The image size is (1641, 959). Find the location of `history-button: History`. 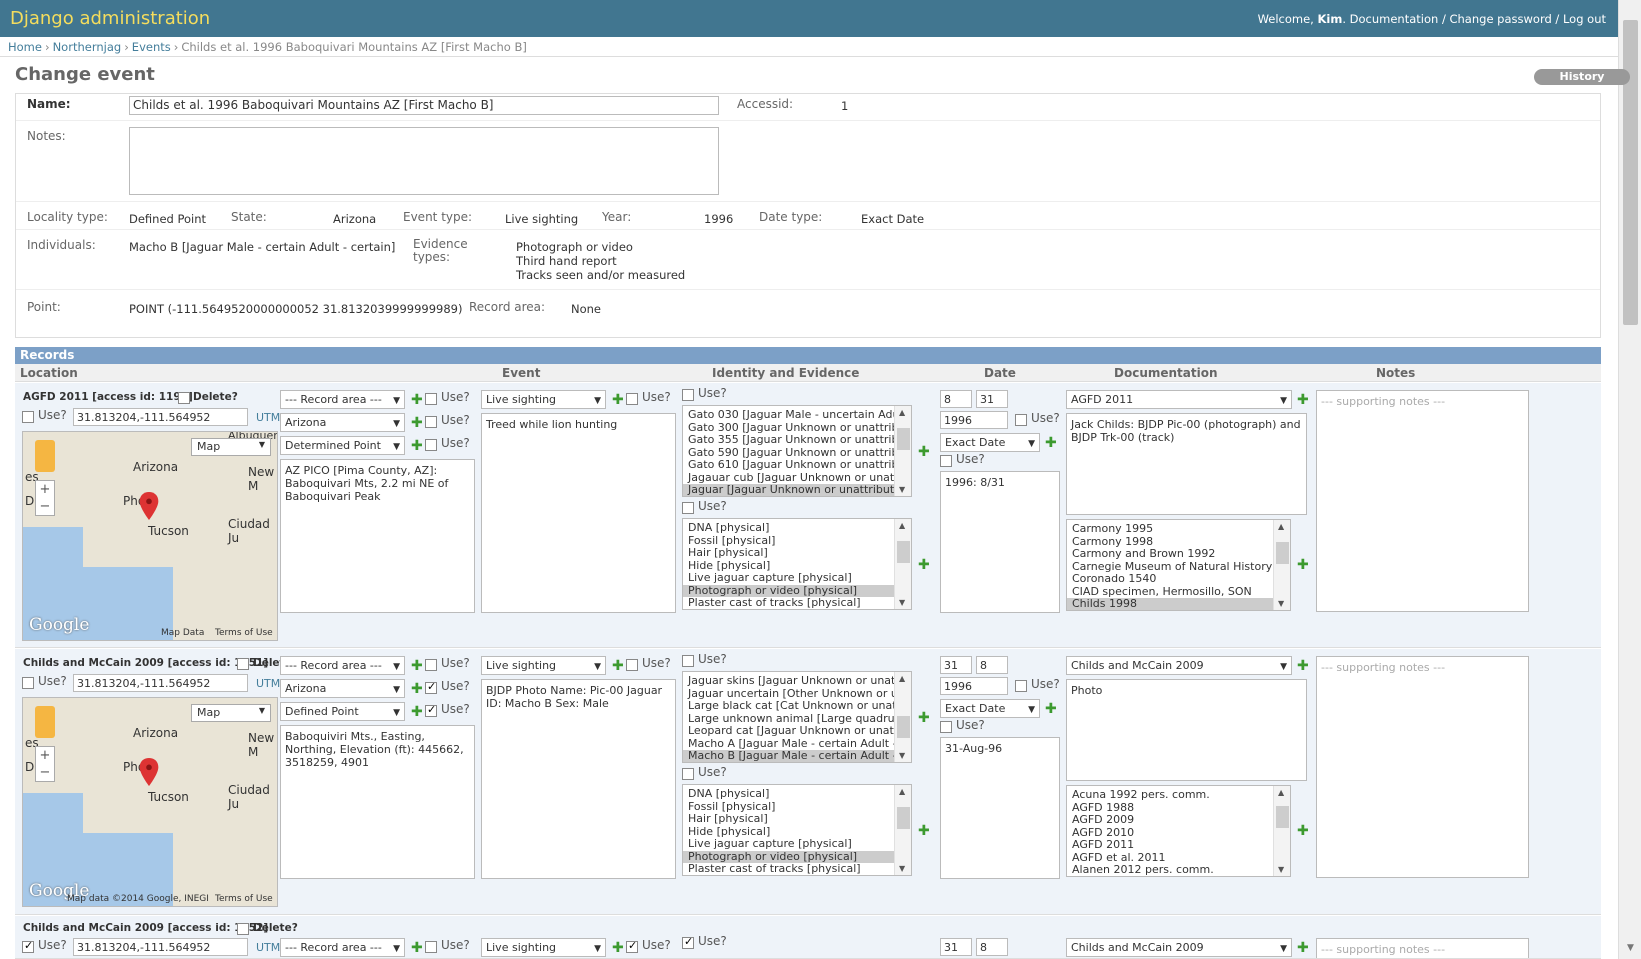

history-button: History is located at coordinates (1582, 77).